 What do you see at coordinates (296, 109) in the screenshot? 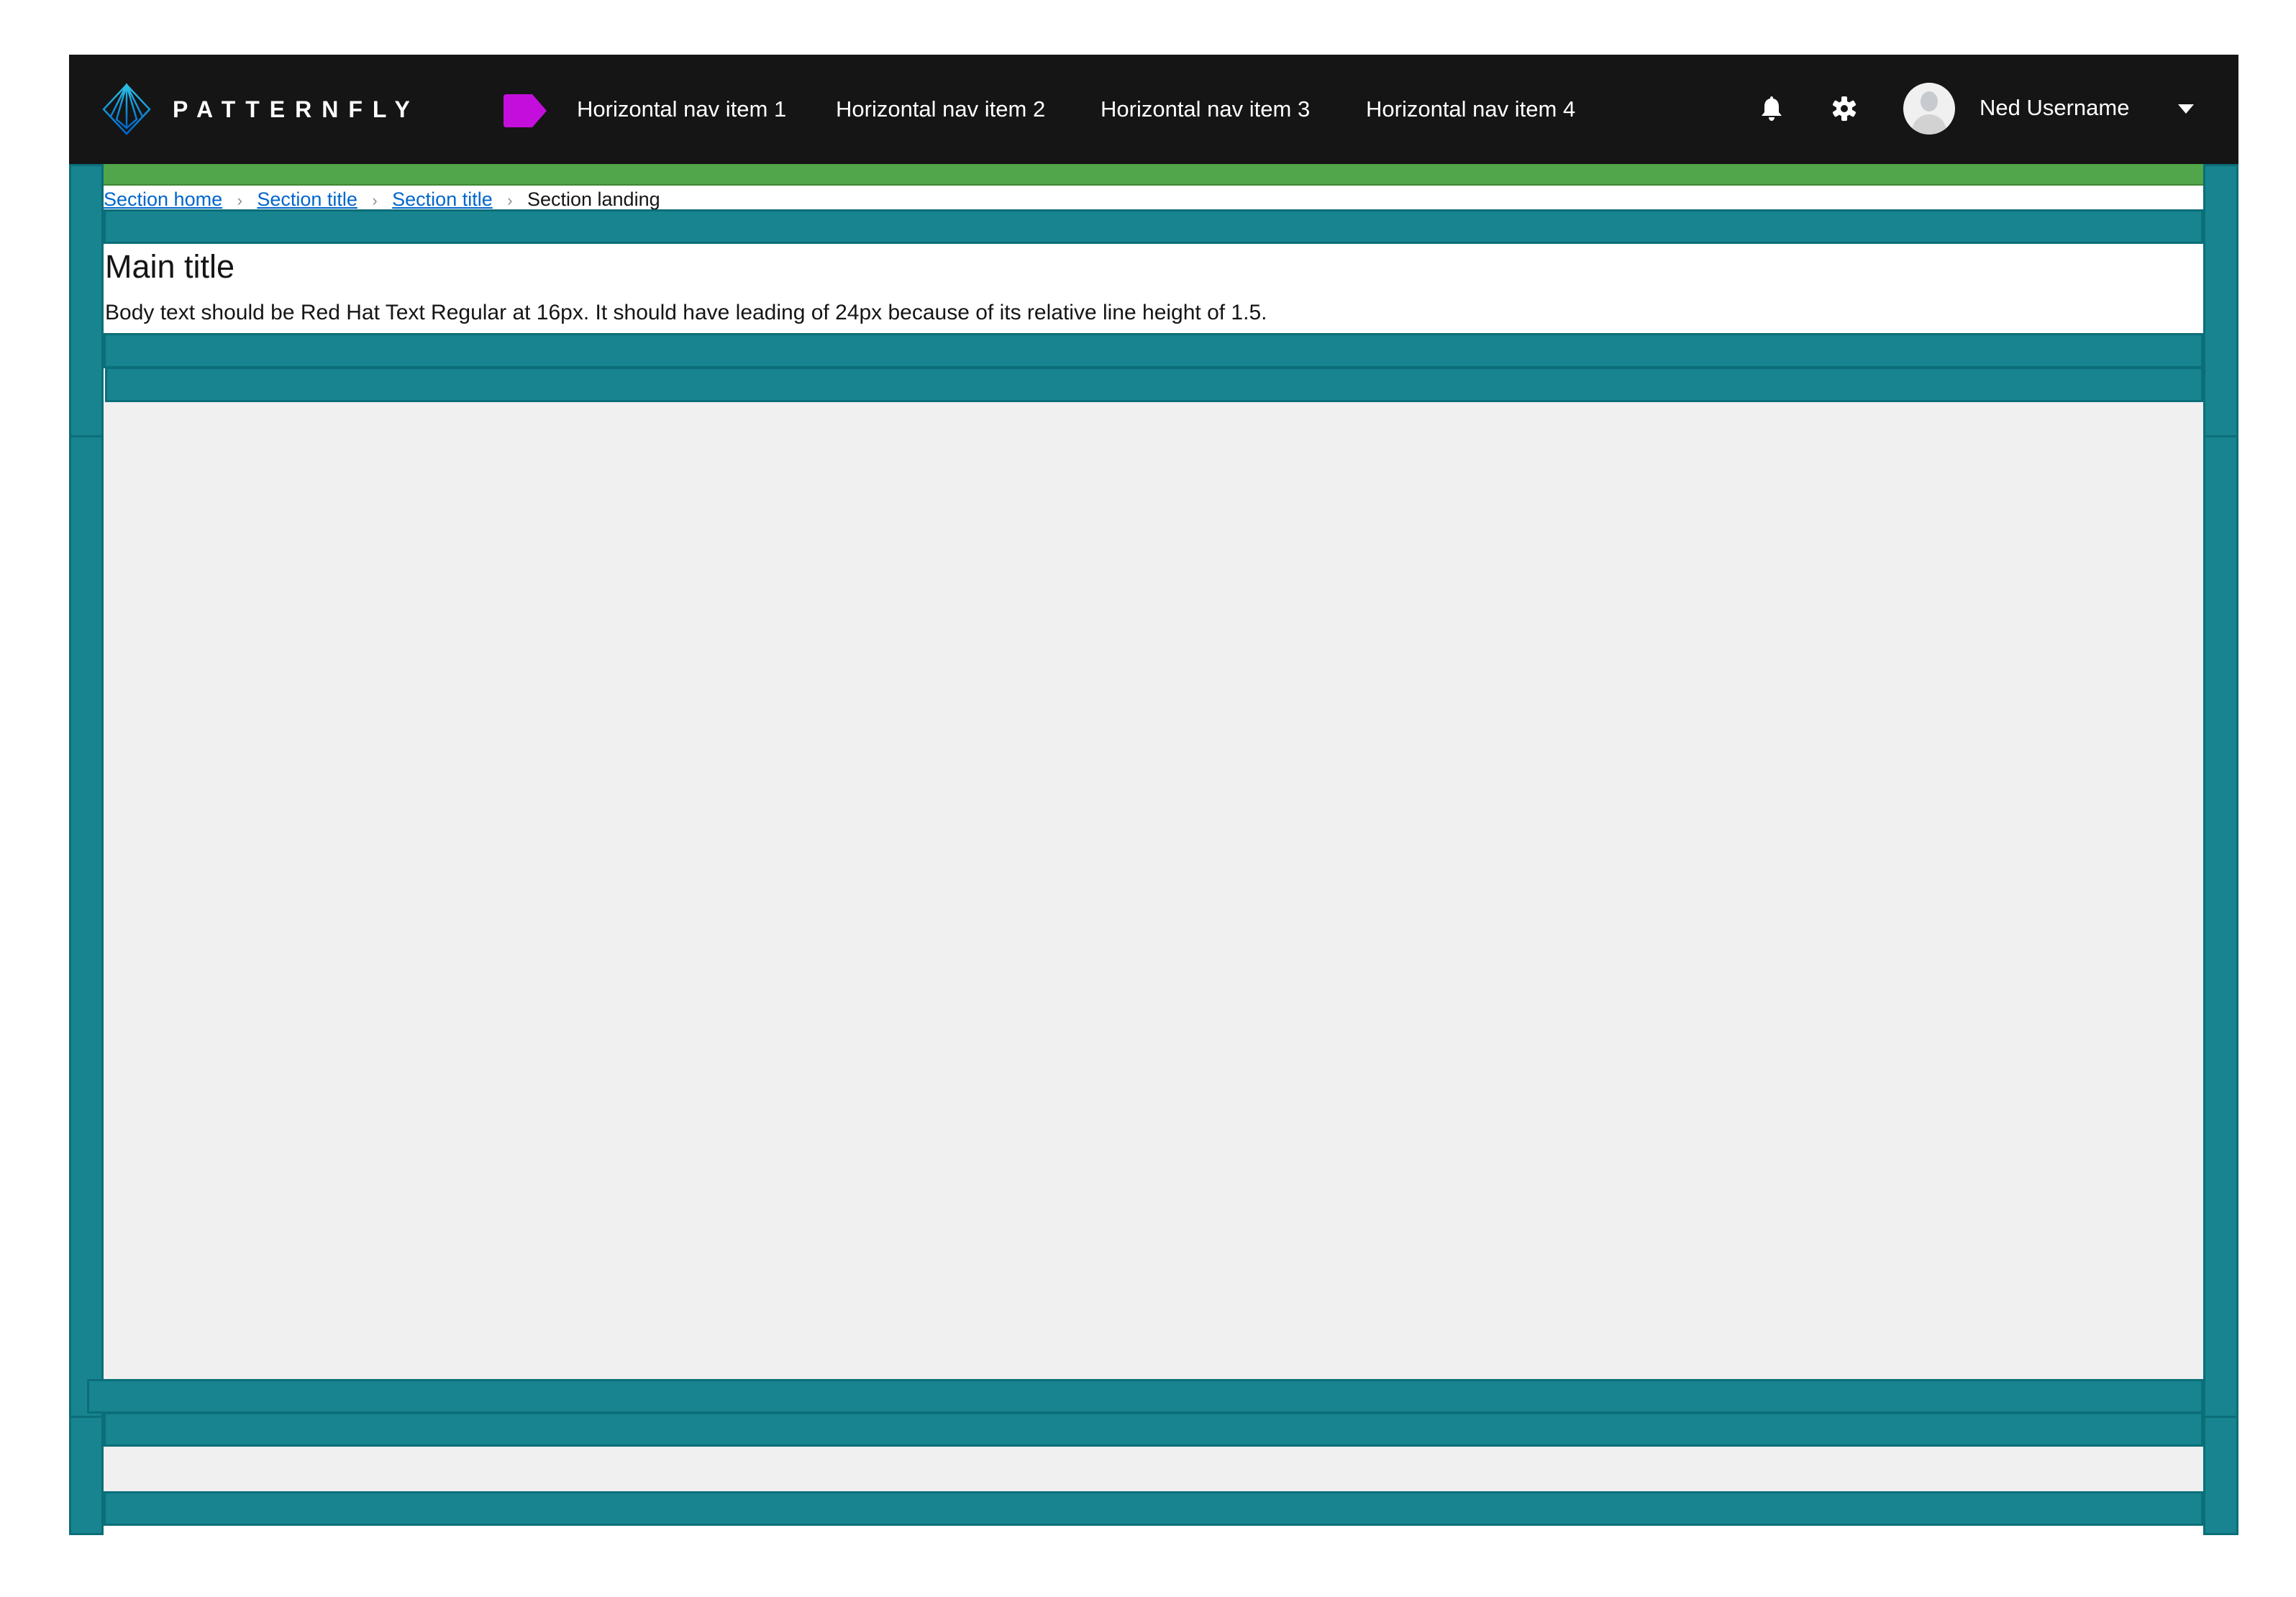
I see `brand-name: PATTERNFLY` at bounding box center [296, 109].